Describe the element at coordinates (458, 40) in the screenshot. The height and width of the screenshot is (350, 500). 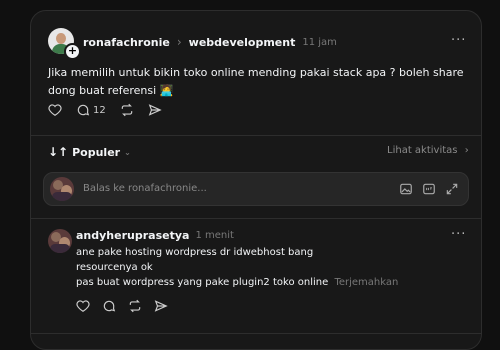
I see `more-options-icon: ···` at that location.